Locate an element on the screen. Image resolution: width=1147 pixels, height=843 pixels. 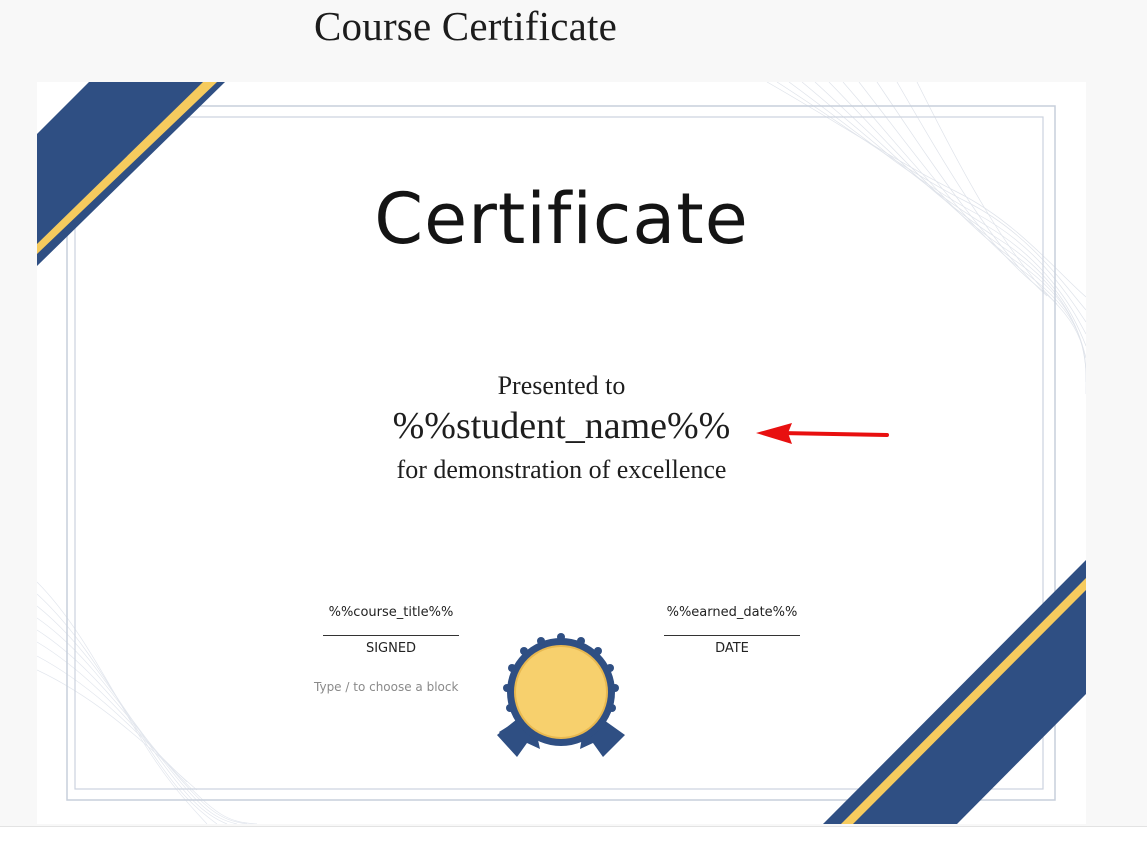
signed-label: SIGNED is located at coordinates (391, 648).